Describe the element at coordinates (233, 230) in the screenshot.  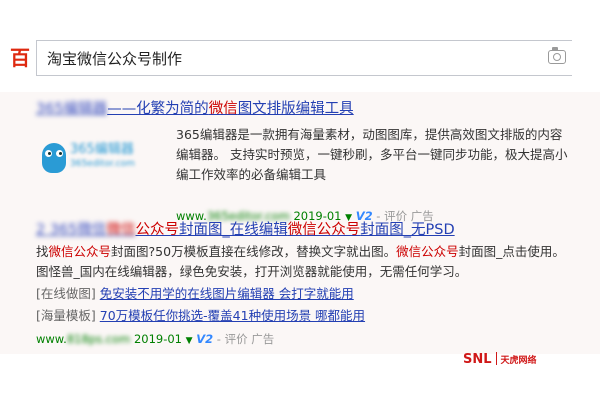
I see `title-text: 封面图_在线编辑` at that location.